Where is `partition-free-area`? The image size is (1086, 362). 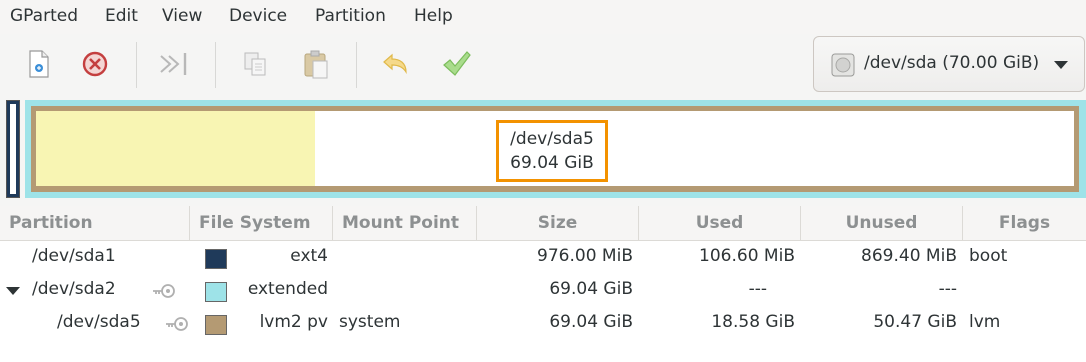
partition-free-area is located at coordinates (694, 148).